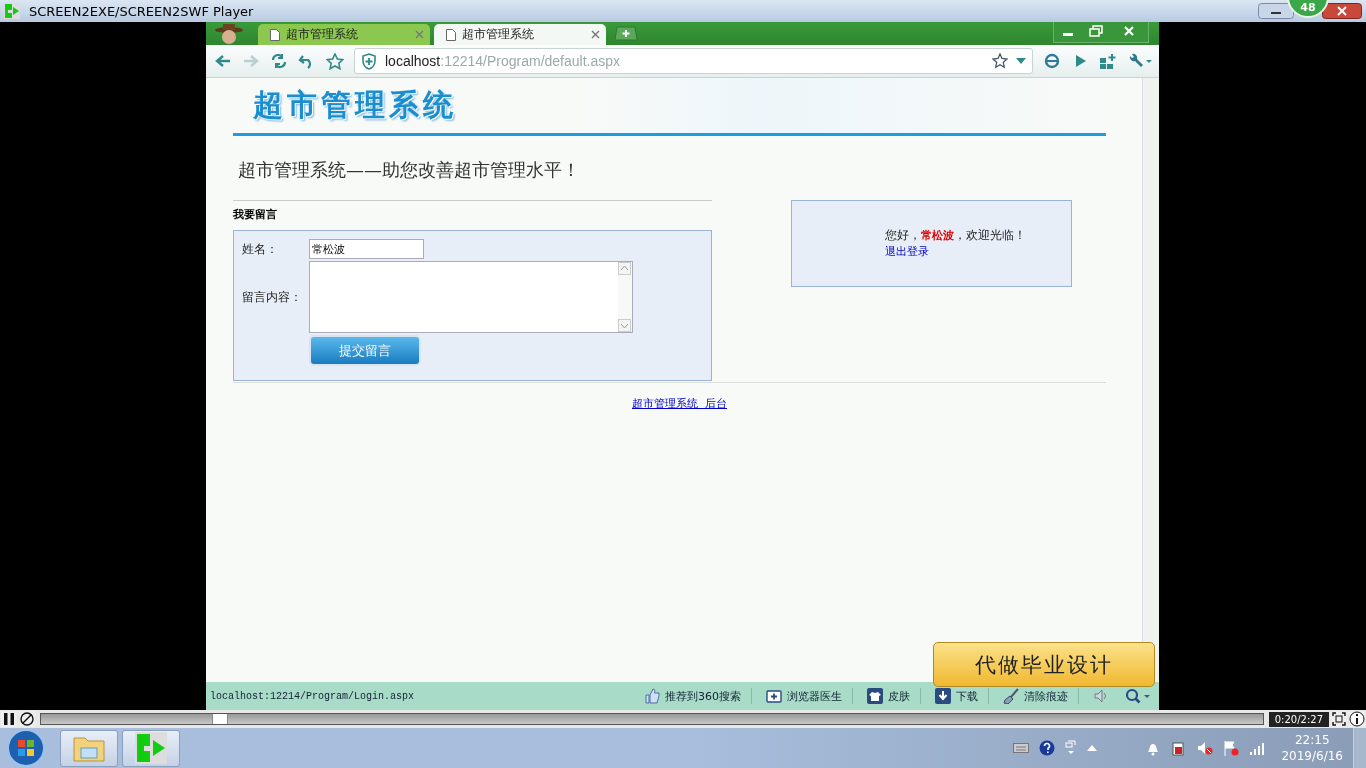 This screenshot has width=1366, height=768. I want to click on field-label: 姓名：, so click(260, 249).